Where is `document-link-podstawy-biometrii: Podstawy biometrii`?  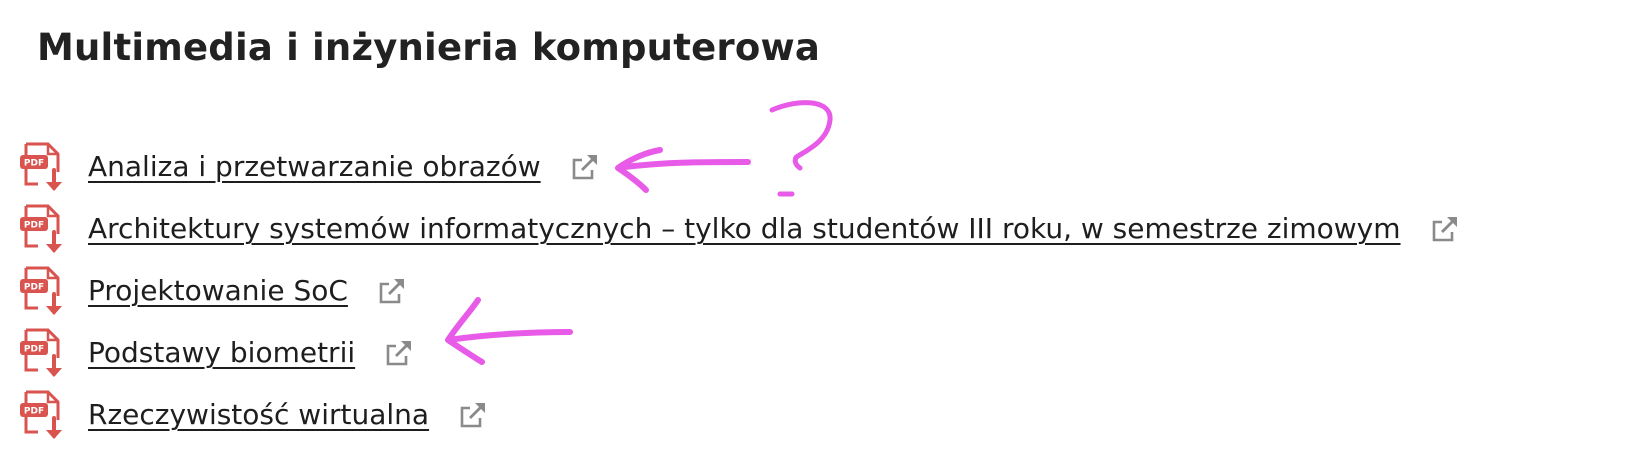
document-link-podstawy-biometrii: Podstawy biometrii is located at coordinates (250, 352).